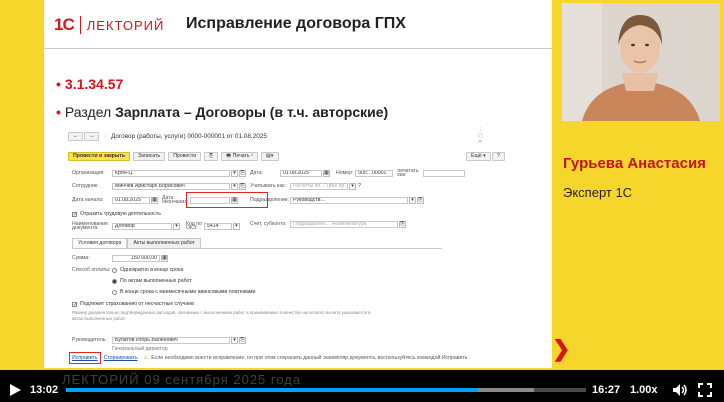 The height and width of the screenshot is (402, 724). I want to click on manager-field: Булатов Игорь Валенович, so click(171, 340).